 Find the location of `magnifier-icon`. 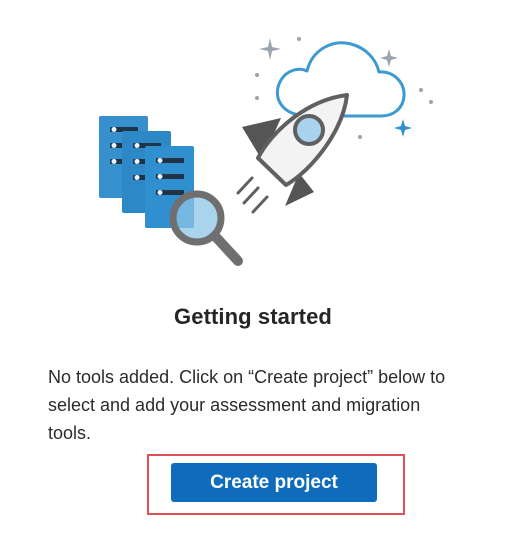

magnifier-icon is located at coordinates (206, 228).